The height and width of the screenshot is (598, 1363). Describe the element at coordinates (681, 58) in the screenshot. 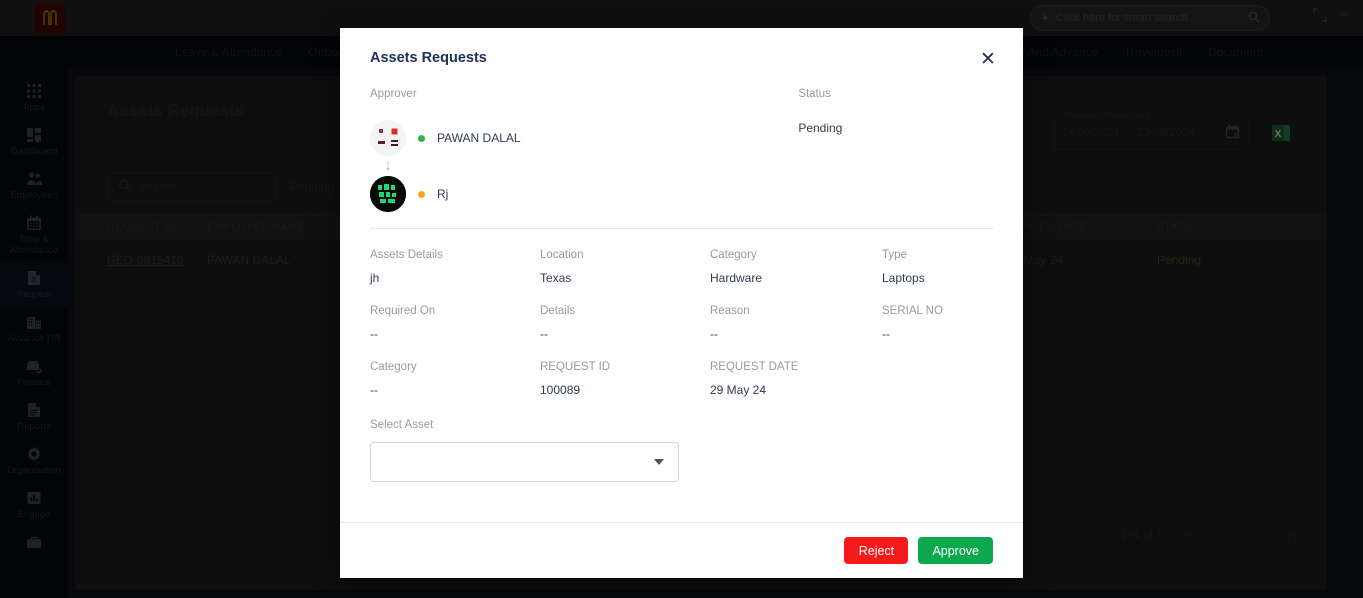

I see `modal-header: Assets Requests ✕` at that location.